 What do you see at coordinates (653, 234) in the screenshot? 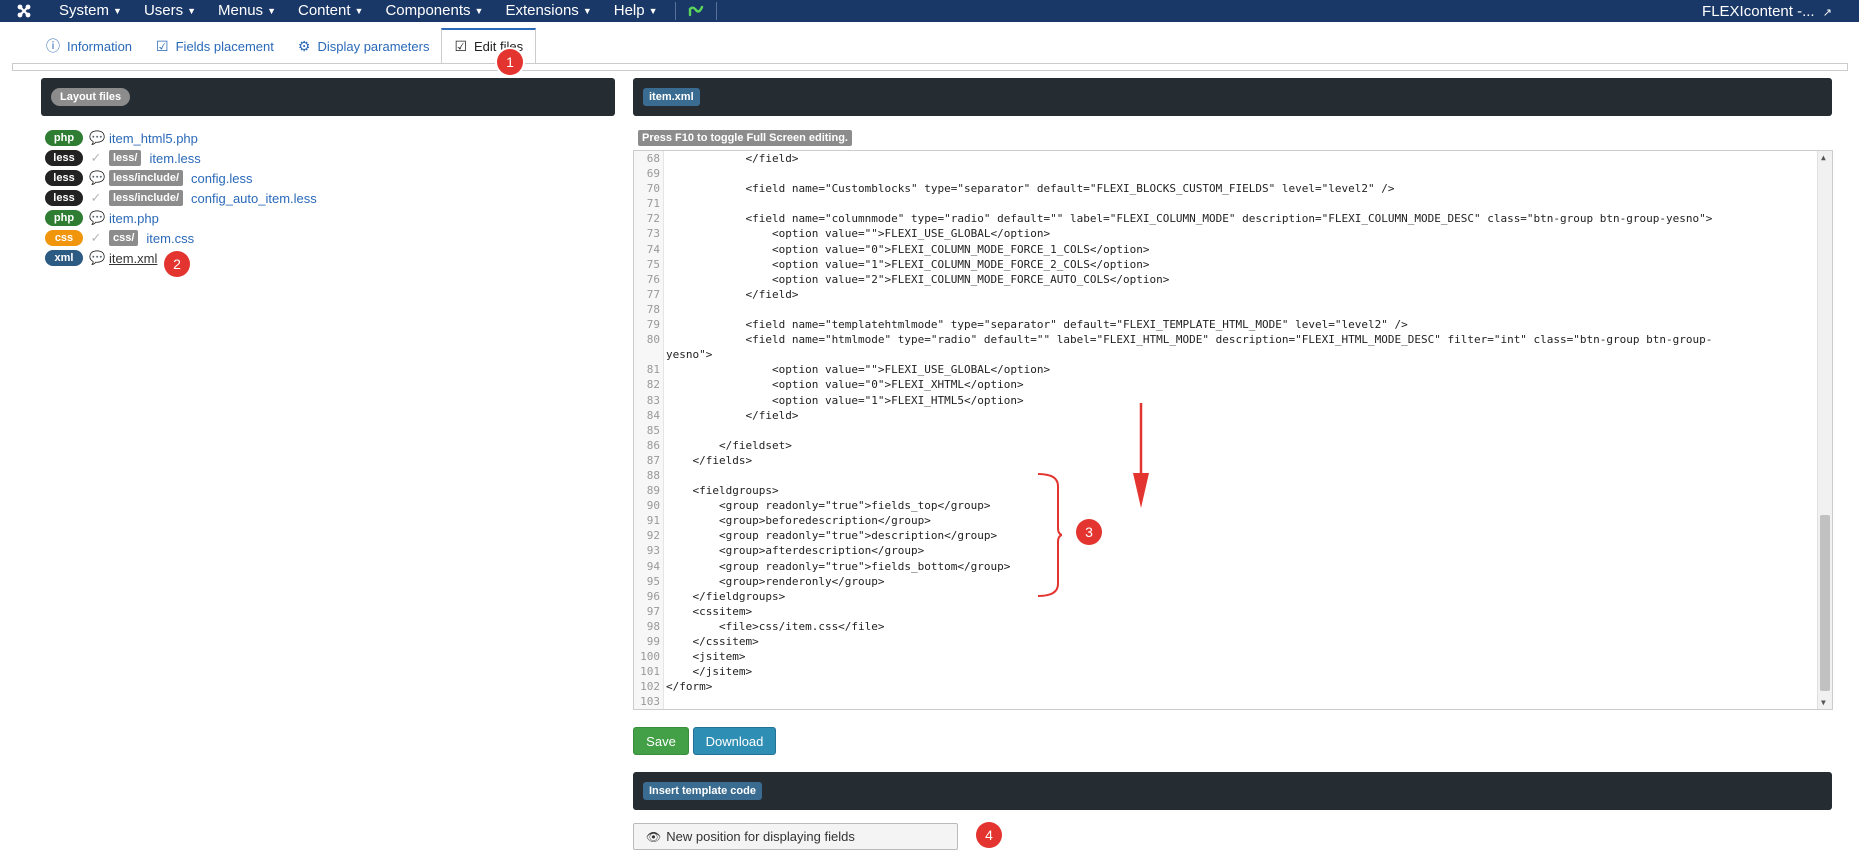
I see `line-number: 73` at bounding box center [653, 234].